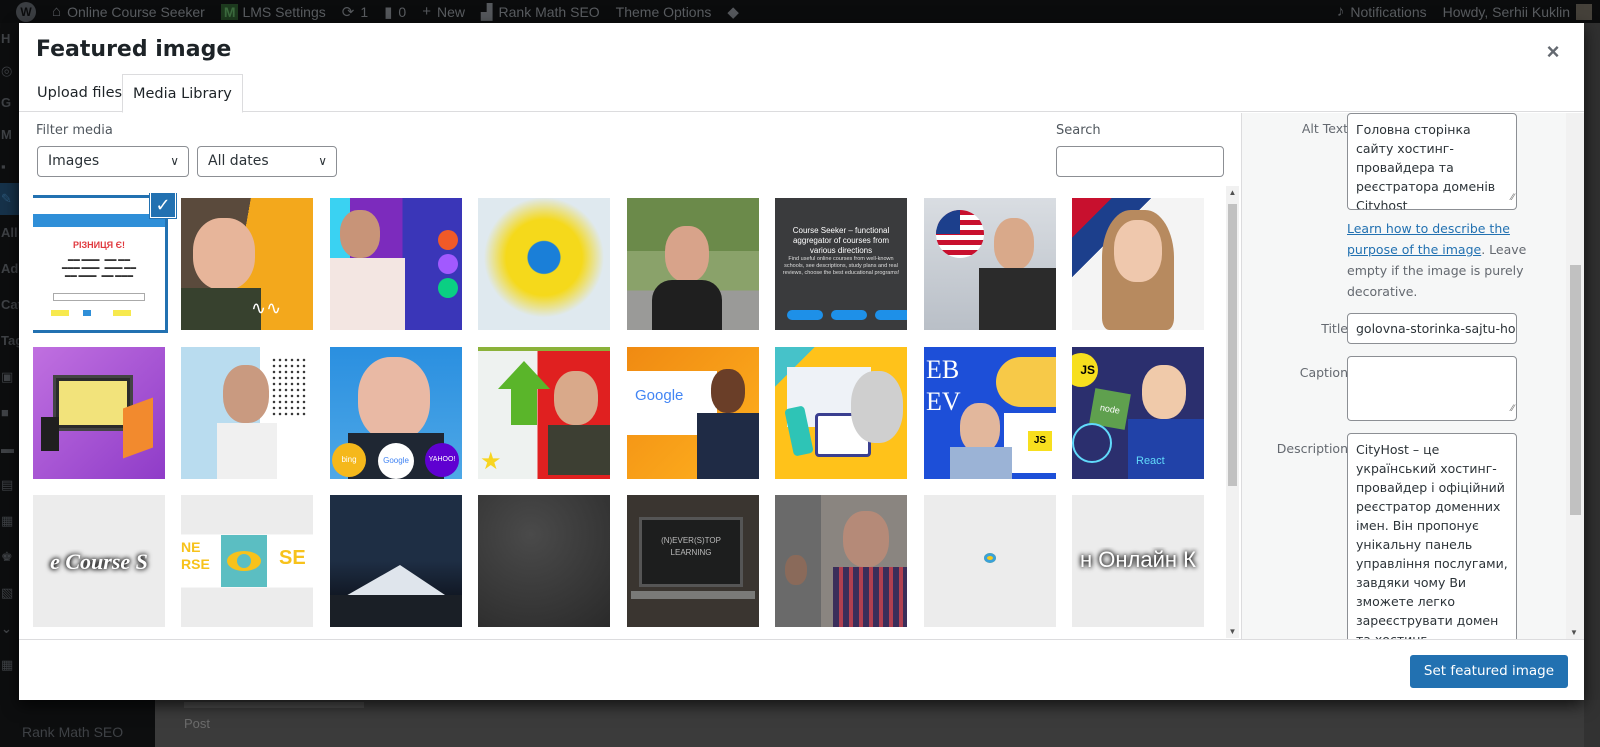 This screenshot has width=1600, height=747. I want to click on admin-menu-item: All, so click(9, 232).